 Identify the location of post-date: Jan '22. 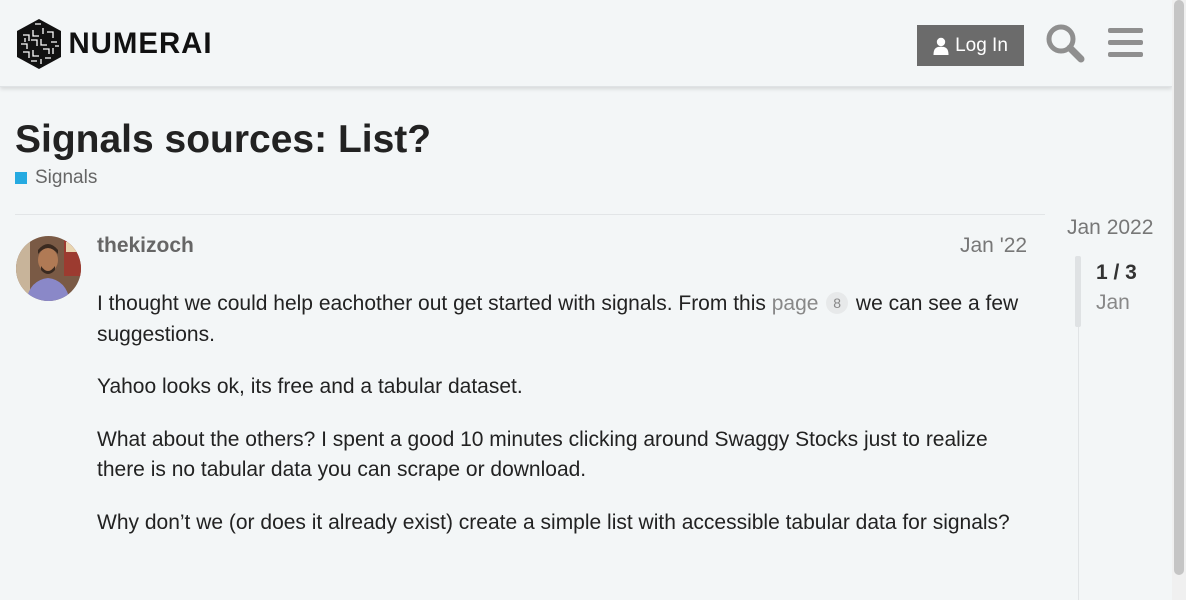
(993, 246).